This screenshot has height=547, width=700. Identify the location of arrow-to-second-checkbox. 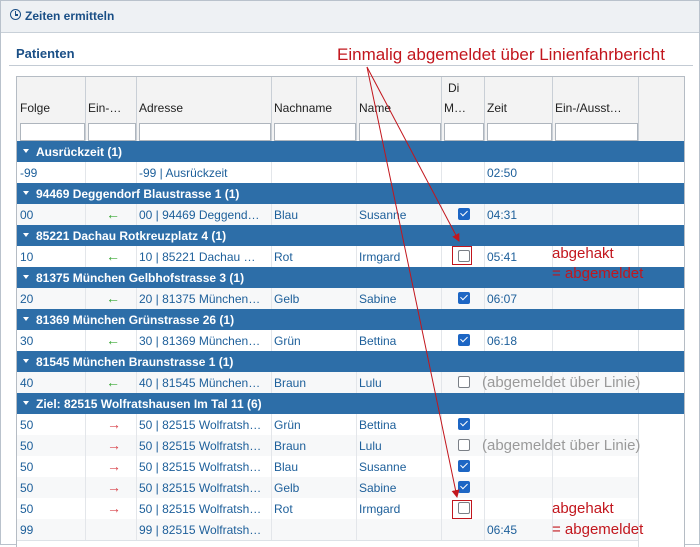
(413, 282).